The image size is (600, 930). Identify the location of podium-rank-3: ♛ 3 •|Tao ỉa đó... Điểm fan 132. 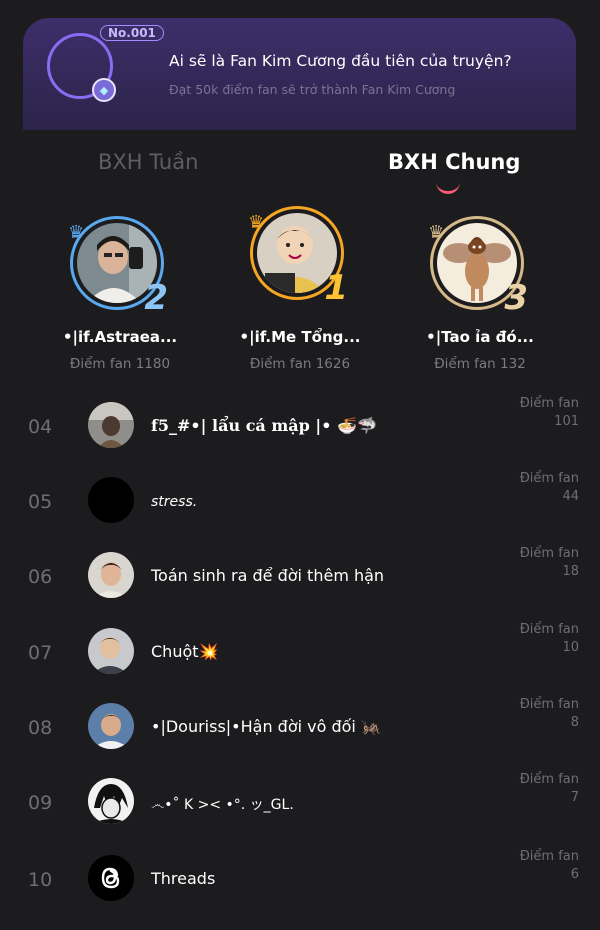
(480, 289).